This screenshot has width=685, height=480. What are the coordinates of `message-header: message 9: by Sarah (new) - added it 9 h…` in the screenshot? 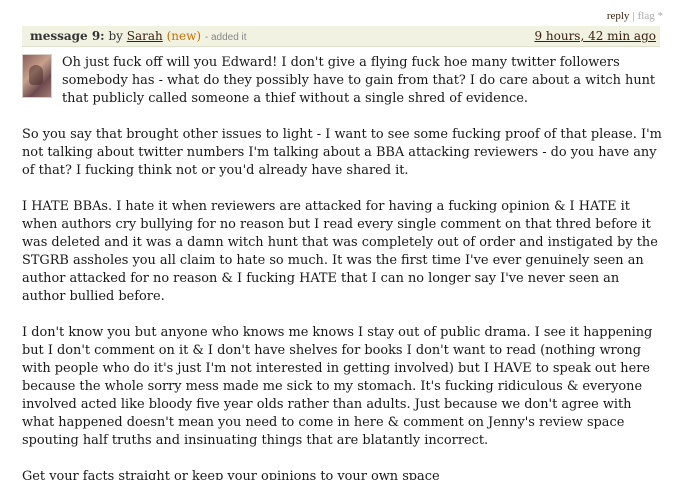 It's located at (341, 36).